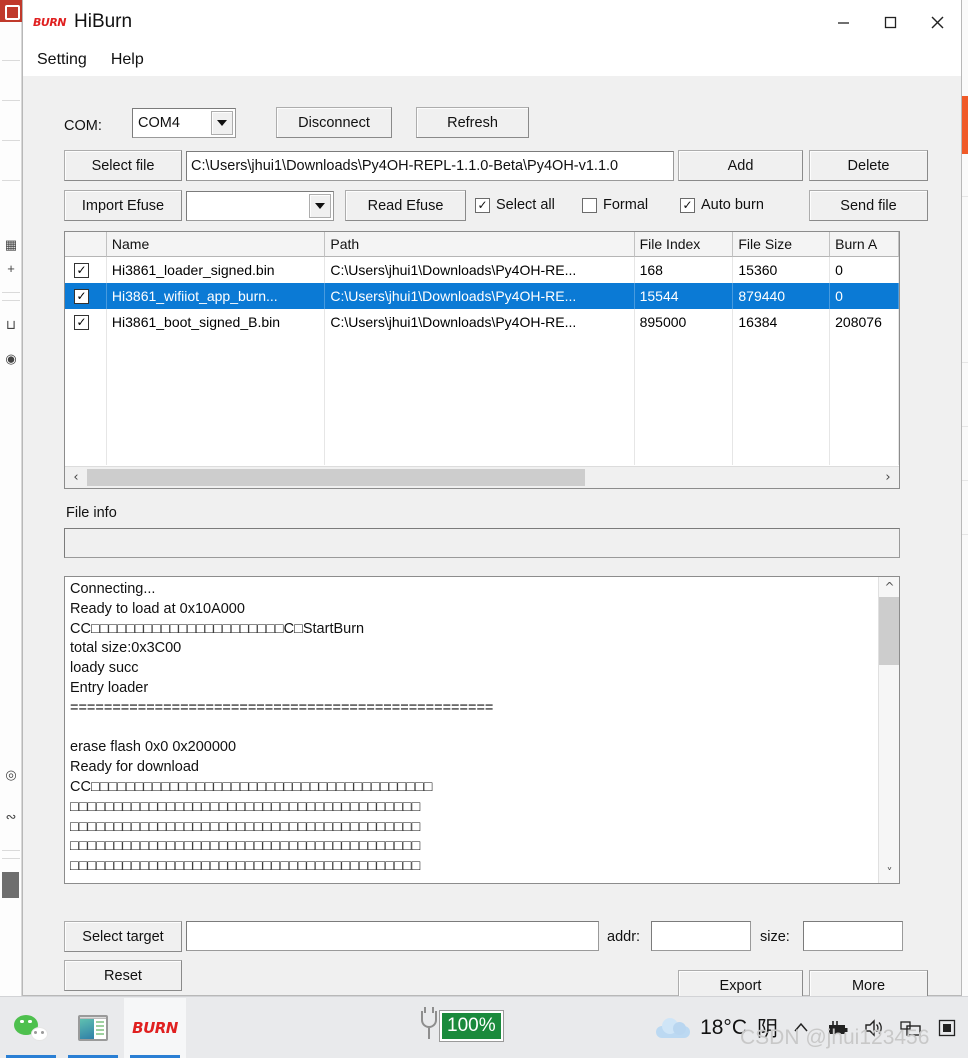 This screenshot has height=1058, width=968. I want to click on cell-file-size: 879440, so click(782, 296).